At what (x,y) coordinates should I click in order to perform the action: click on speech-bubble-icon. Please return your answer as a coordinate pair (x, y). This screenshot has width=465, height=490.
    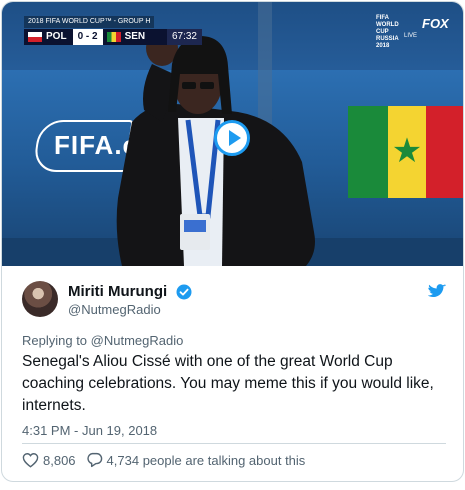
    Looking at the image, I should click on (94, 460).